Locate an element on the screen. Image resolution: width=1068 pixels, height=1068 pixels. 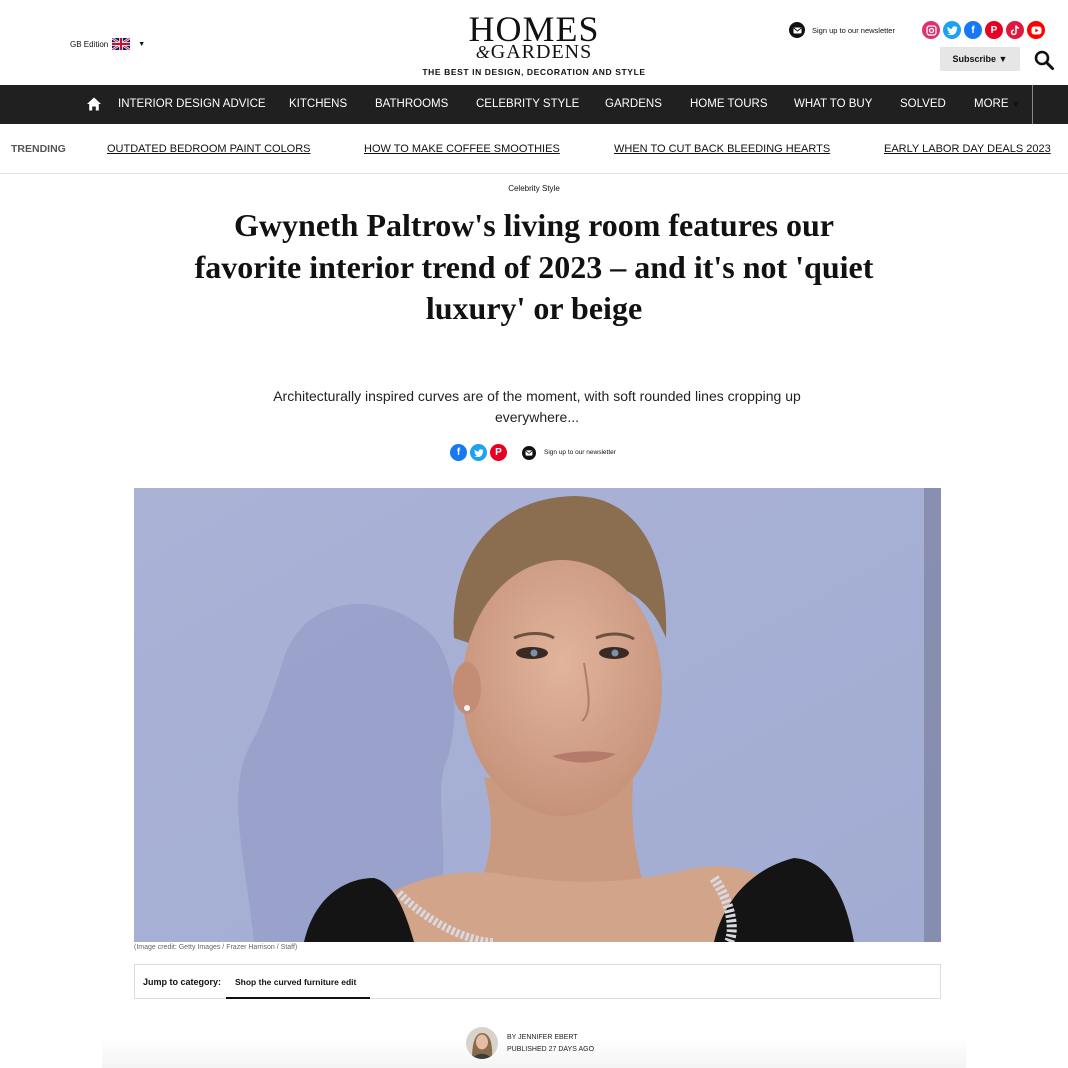
logo-gardens: &GARDENS is located at coordinates (534, 52).